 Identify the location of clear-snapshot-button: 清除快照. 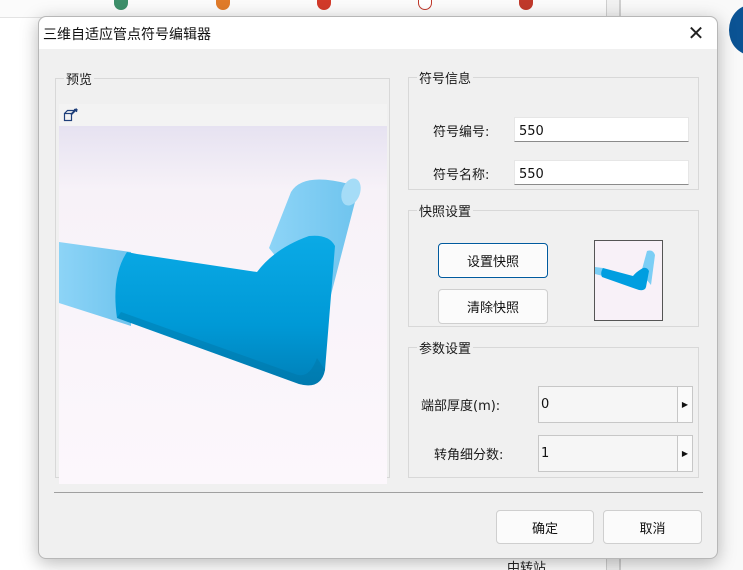
(493, 306).